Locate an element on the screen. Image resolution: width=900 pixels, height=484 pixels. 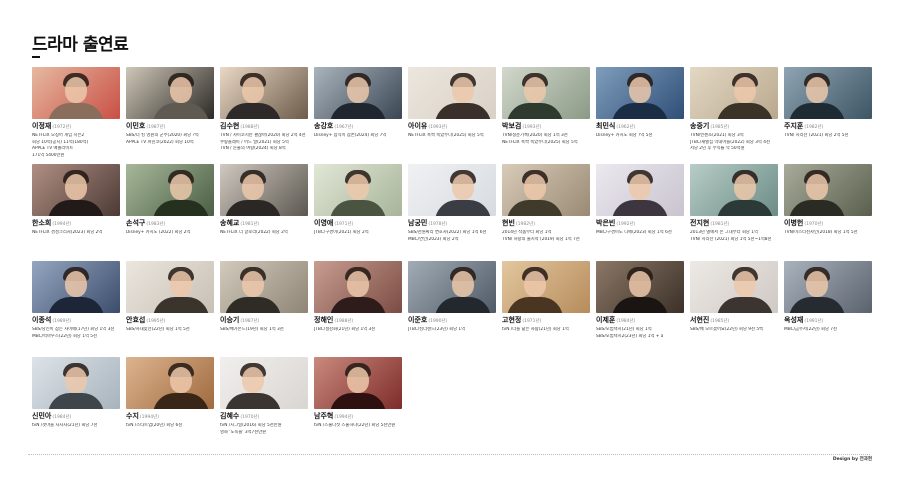
actor-name: 수지 is located at coordinates (132, 416).